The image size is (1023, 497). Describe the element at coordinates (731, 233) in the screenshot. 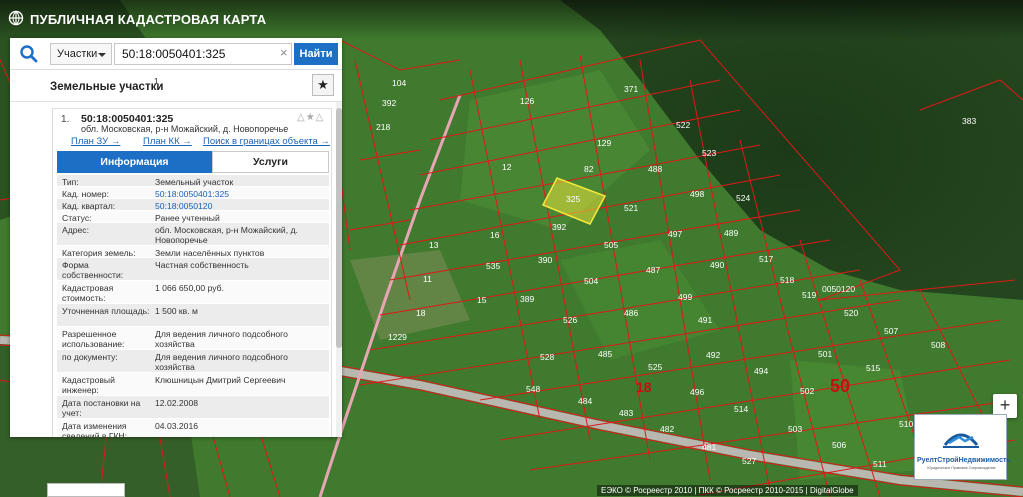

I see `parcel-label: 489` at that location.